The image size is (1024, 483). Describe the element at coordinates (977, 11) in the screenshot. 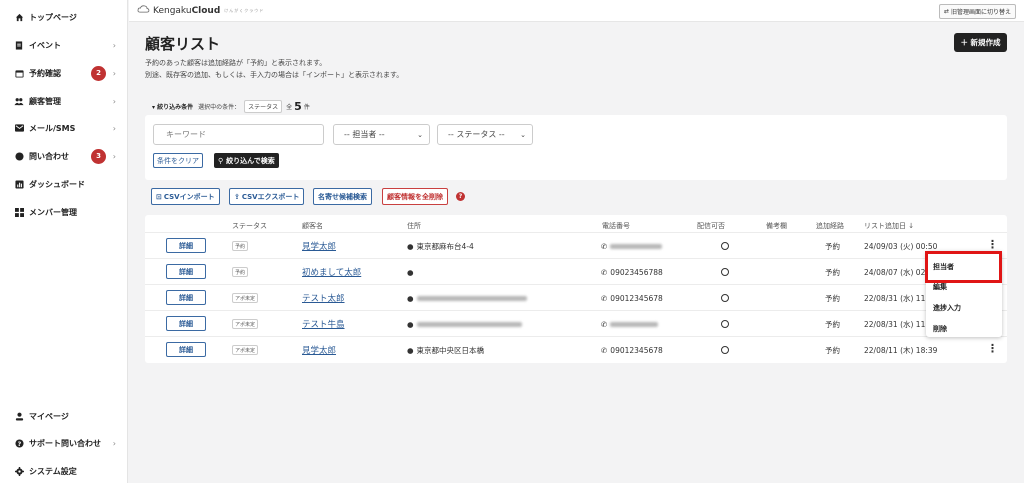

I see `switch-admin-button: ⇄ 旧管理画面に切り替え` at that location.